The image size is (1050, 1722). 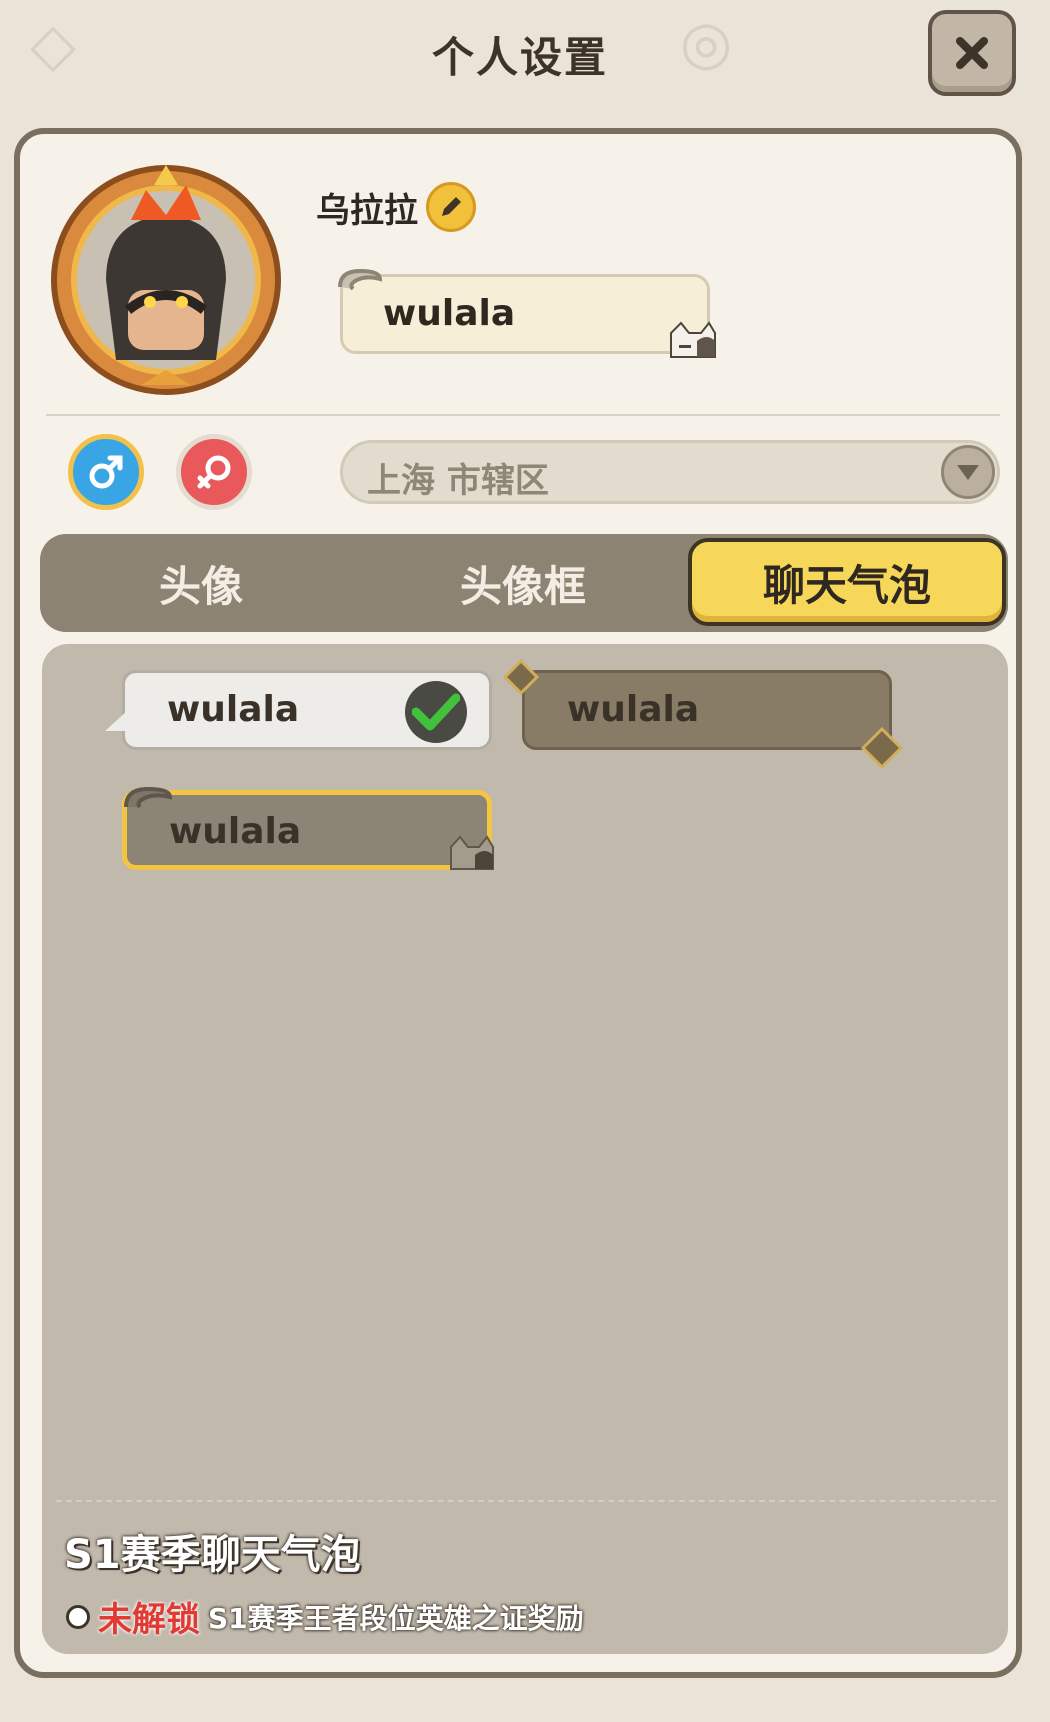 What do you see at coordinates (212, 1555) in the screenshot?
I see `bubble-name: S1赛季聊天气泡` at bounding box center [212, 1555].